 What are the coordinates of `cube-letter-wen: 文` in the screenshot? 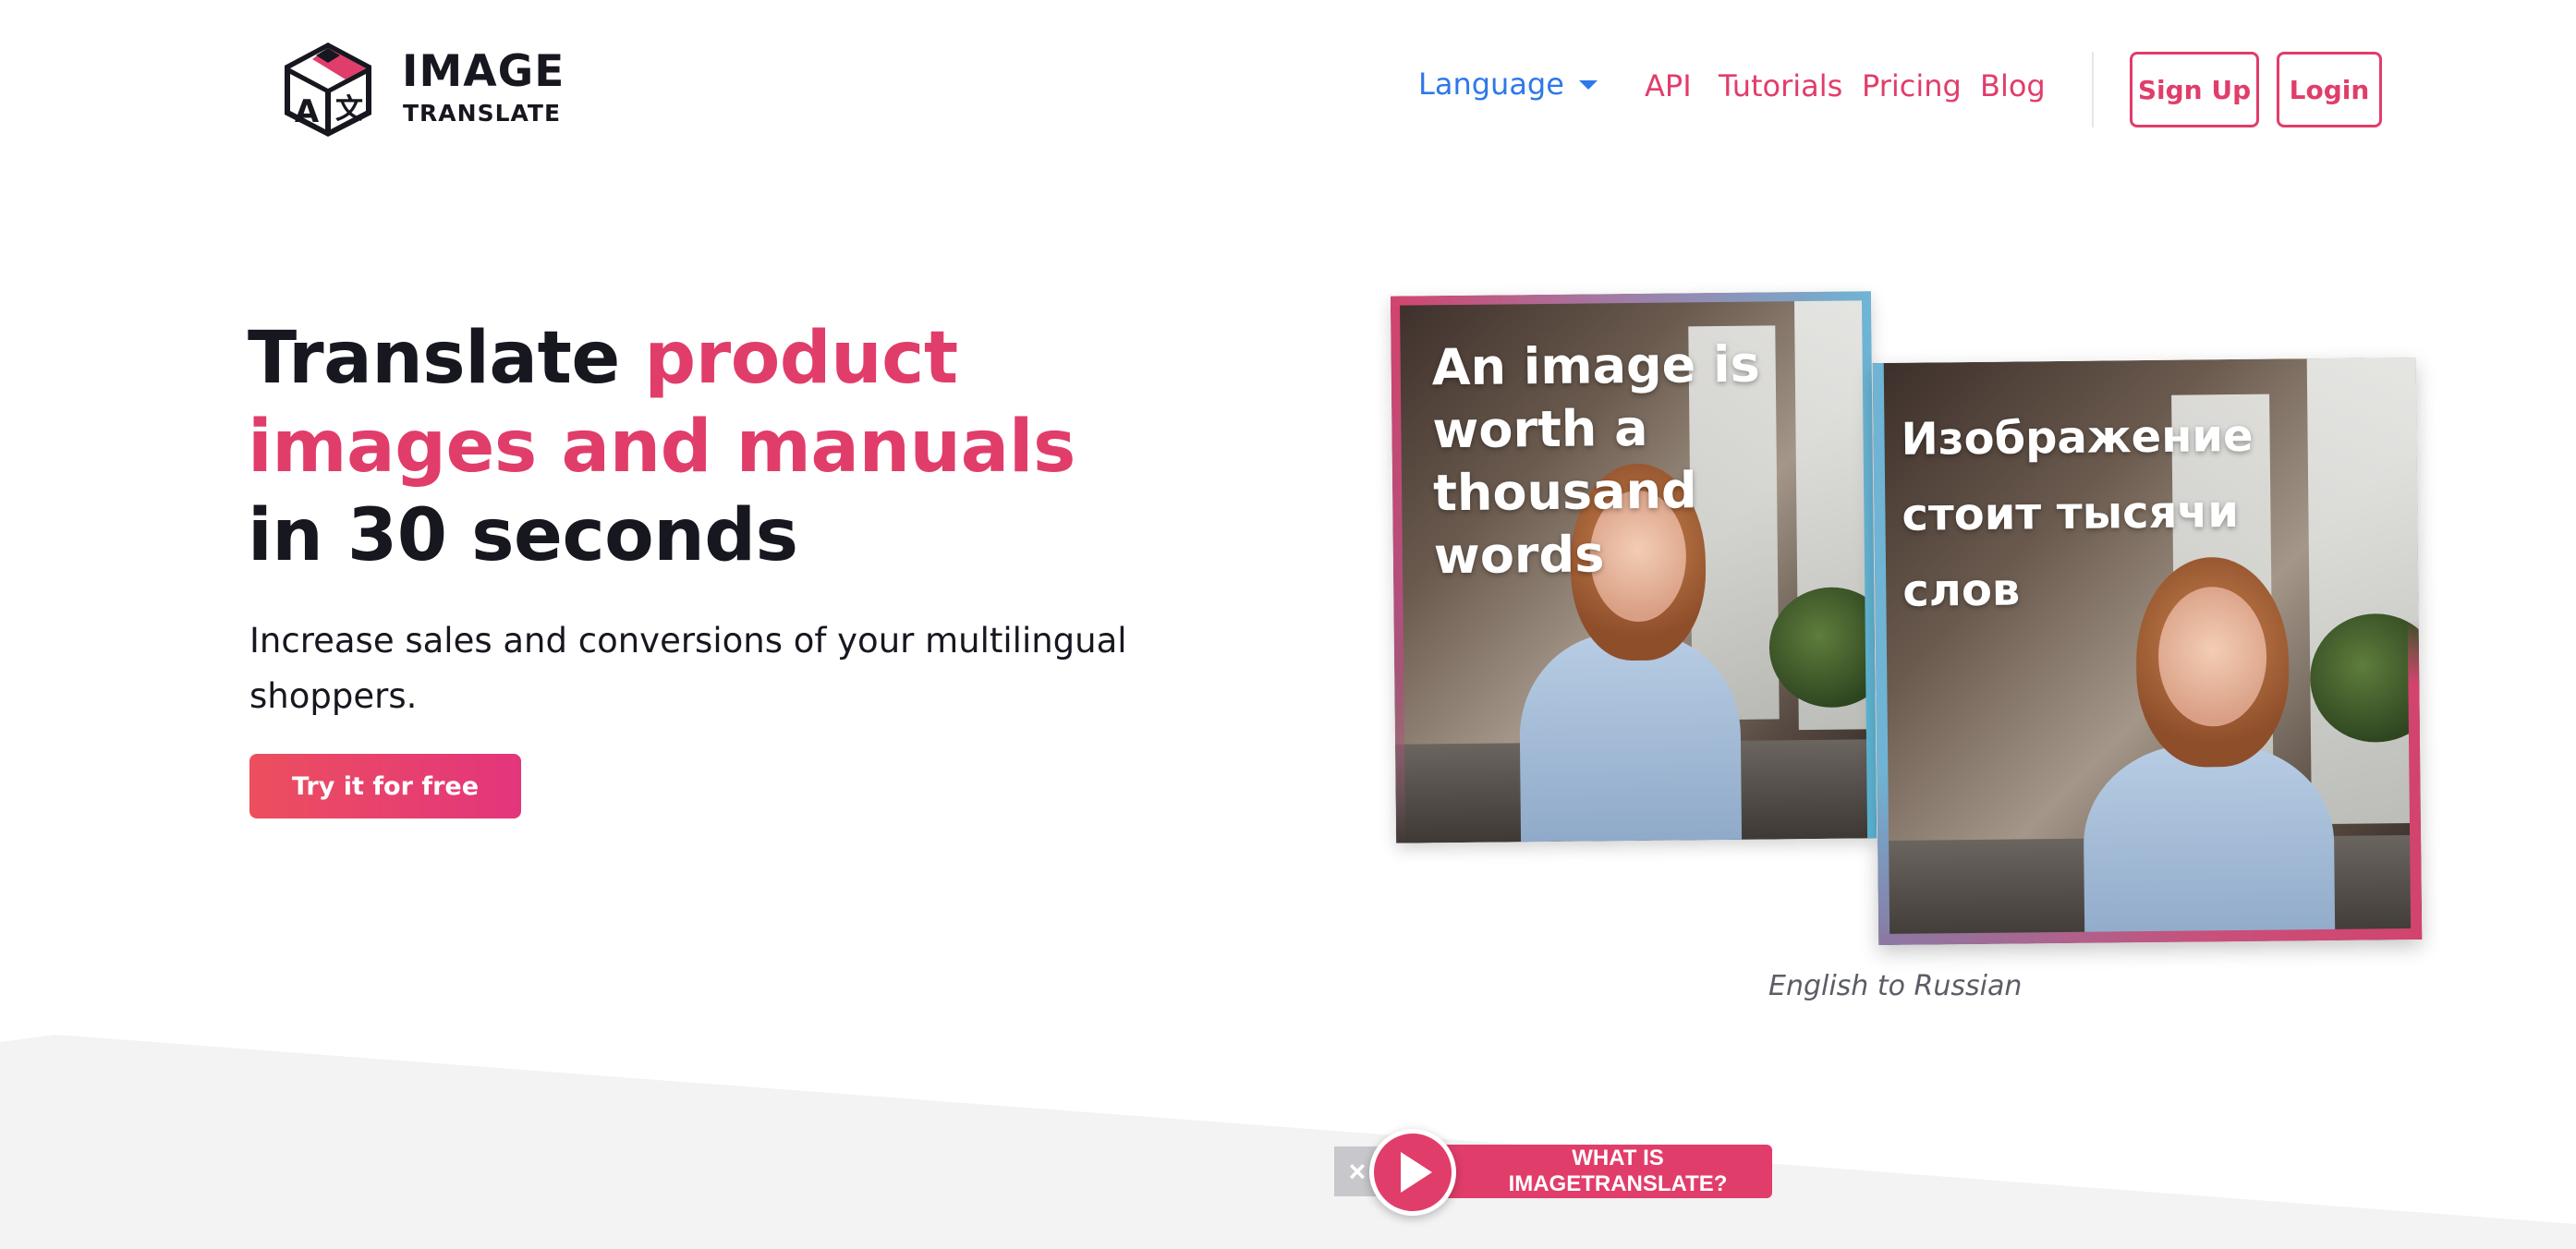 It's located at (349, 109).